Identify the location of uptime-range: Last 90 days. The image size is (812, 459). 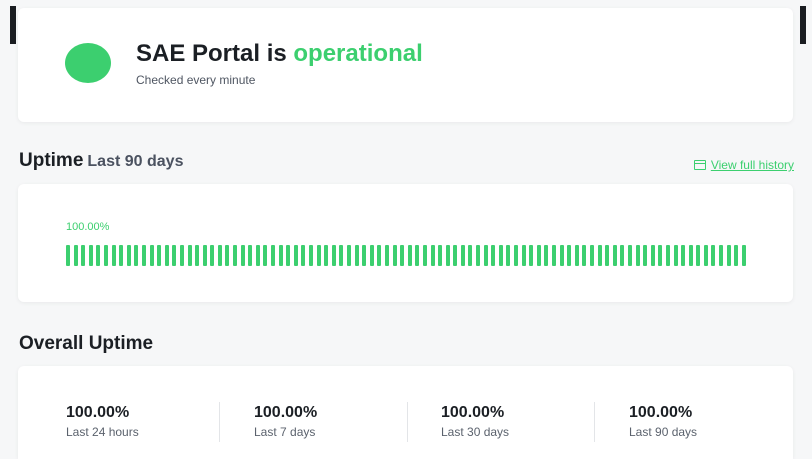
(135, 161).